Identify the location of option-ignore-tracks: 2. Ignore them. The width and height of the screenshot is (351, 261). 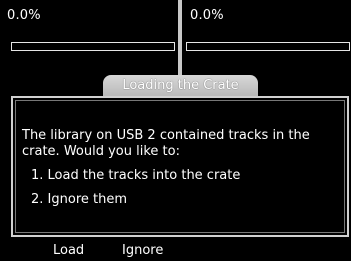
(79, 199).